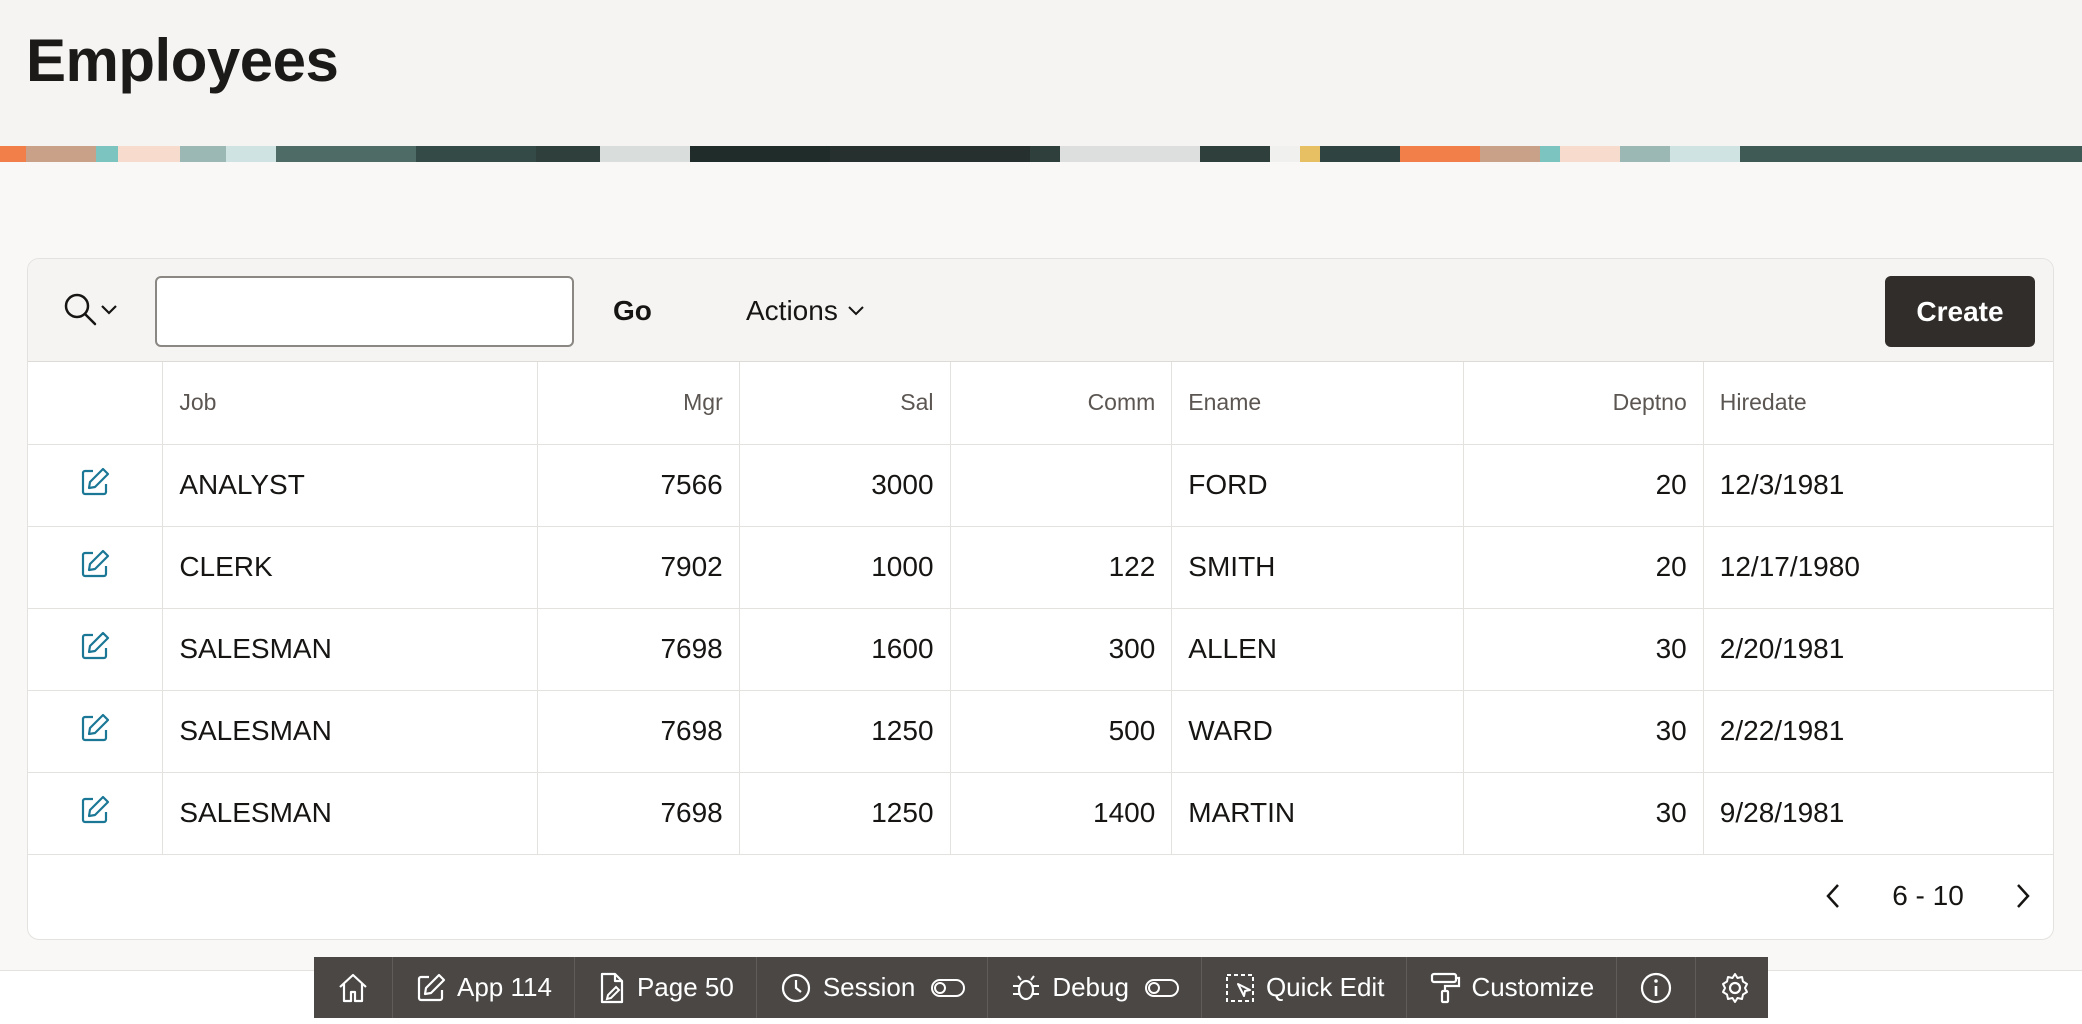 This screenshot has width=2082, height=1024. I want to click on bug-icon, so click(1026, 987).